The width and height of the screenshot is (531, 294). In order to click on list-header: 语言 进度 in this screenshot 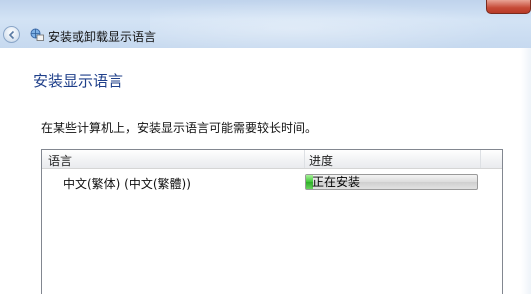, I will do `click(272, 159)`.